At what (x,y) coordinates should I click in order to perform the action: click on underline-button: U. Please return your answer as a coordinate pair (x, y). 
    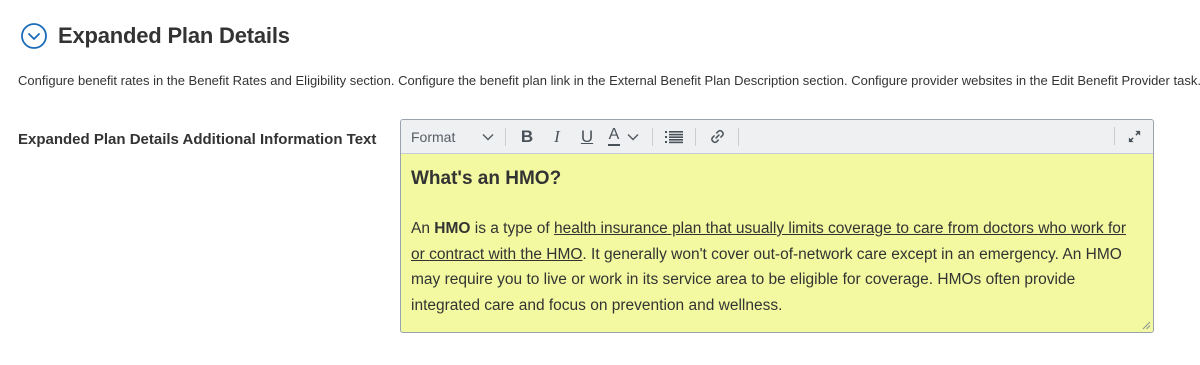
    Looking at the image, I should click on (587, 137).